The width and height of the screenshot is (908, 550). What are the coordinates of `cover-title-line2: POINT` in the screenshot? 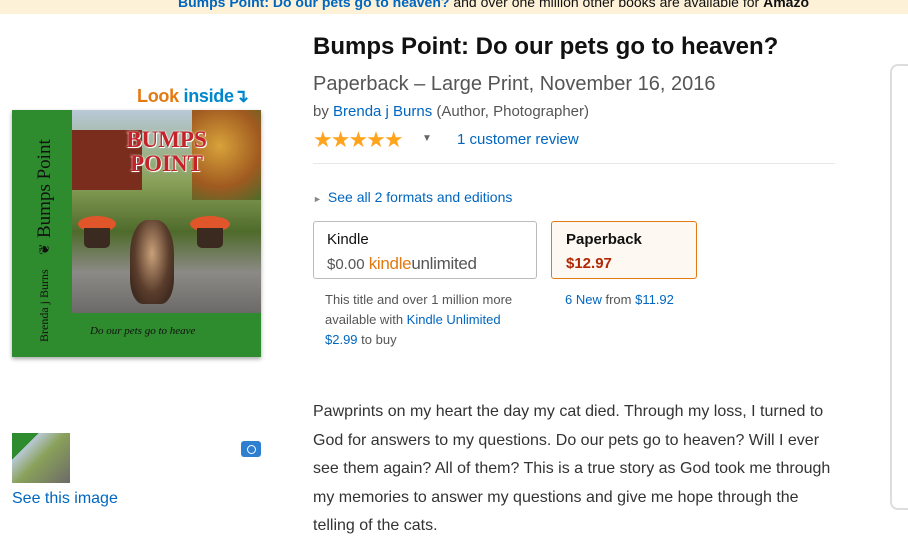 It's located at (166, 163).